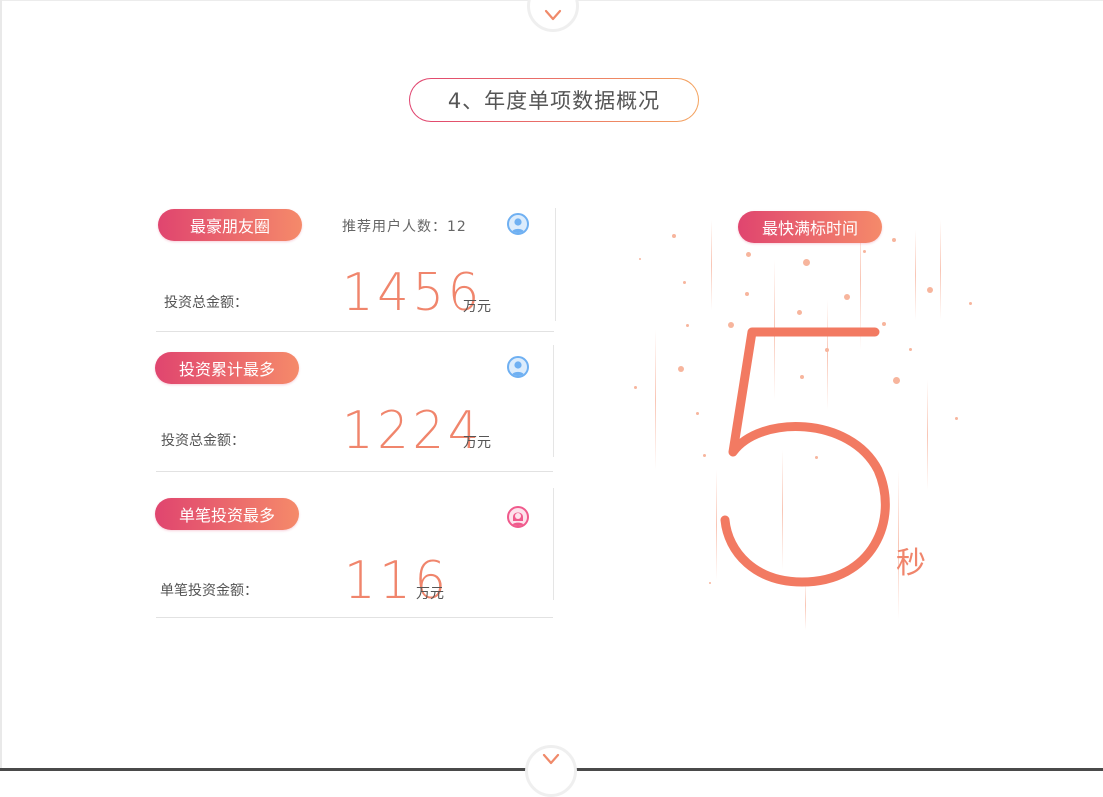 Image resolution: width=1103 pixels, height=797 pixels. I want to click on card-2-value: 1224, so click(412, 431).